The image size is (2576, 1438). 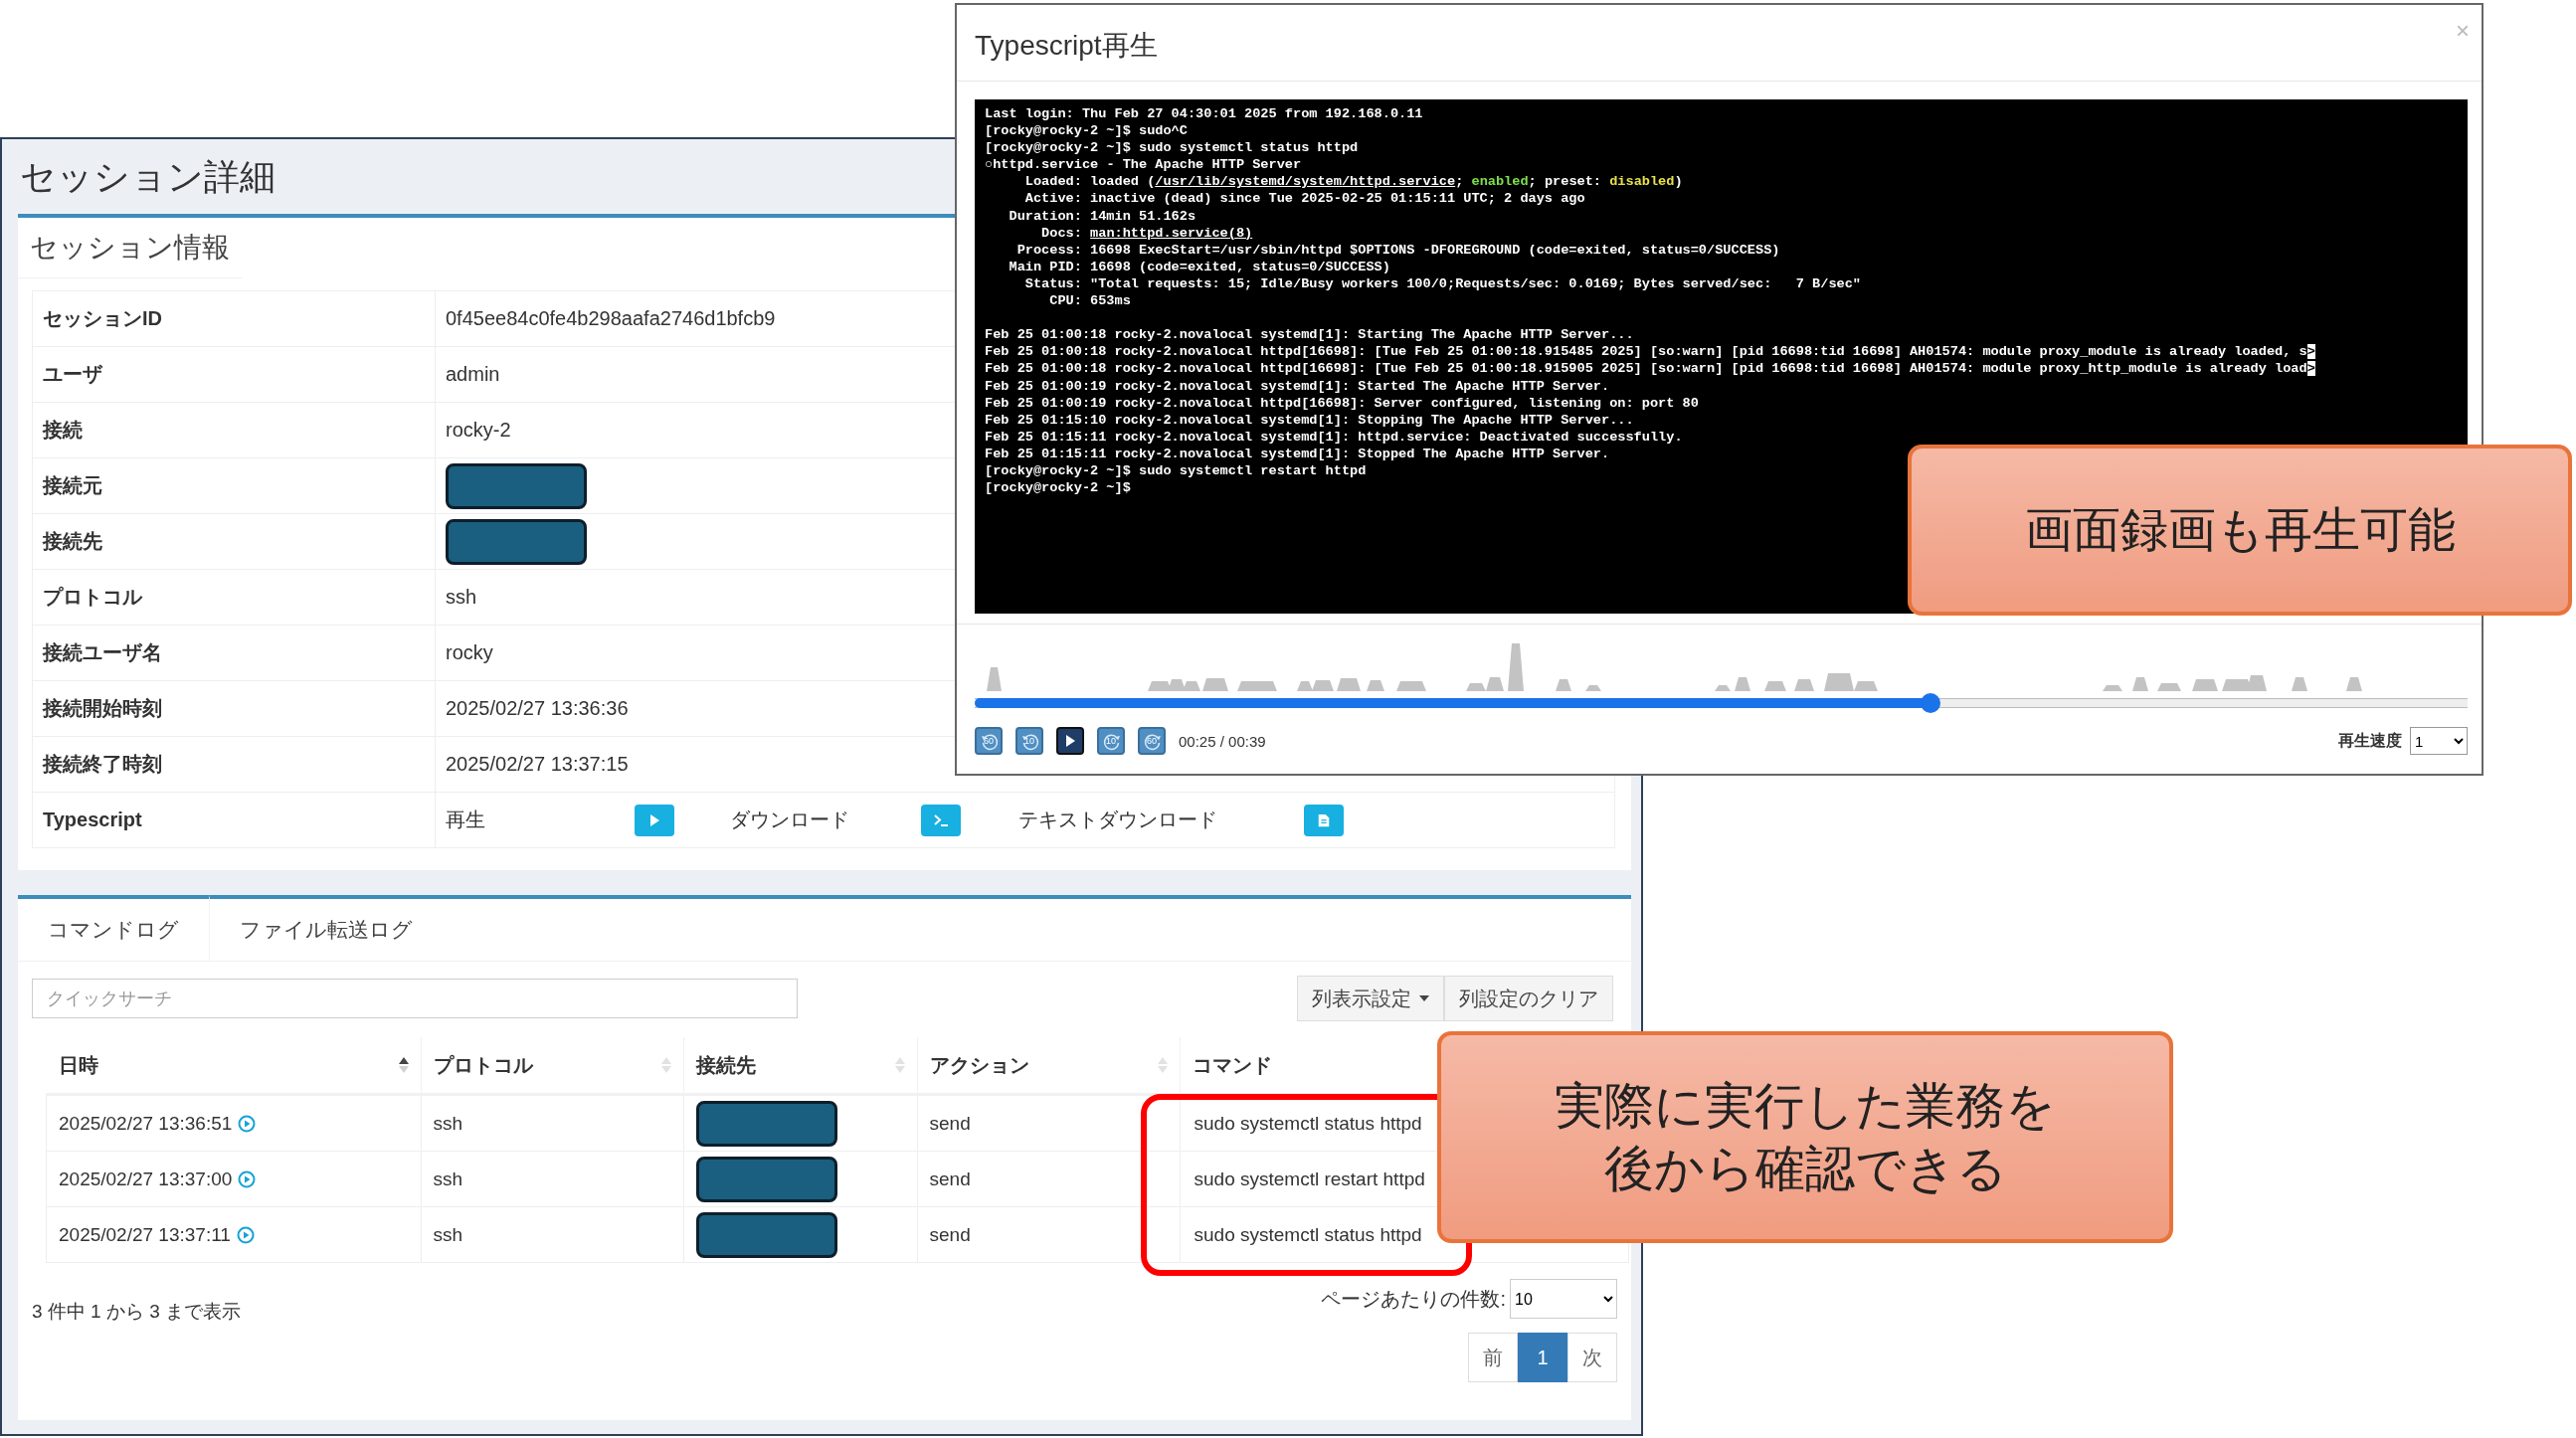 What do you see at coordinates (130, 248) in the screenshot?
I see `card-title: セッション情報` at bounding box center [130, 248].